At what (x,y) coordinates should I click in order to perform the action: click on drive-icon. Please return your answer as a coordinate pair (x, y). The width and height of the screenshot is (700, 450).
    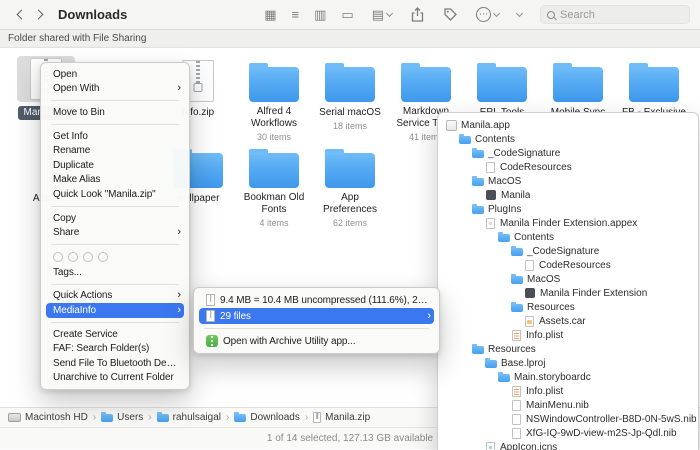
    Looking at the image, I should click on (14, 417).